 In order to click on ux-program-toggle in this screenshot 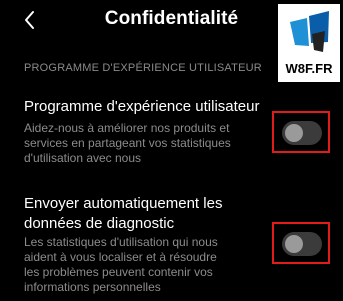, I will do `click(302, 133)`.